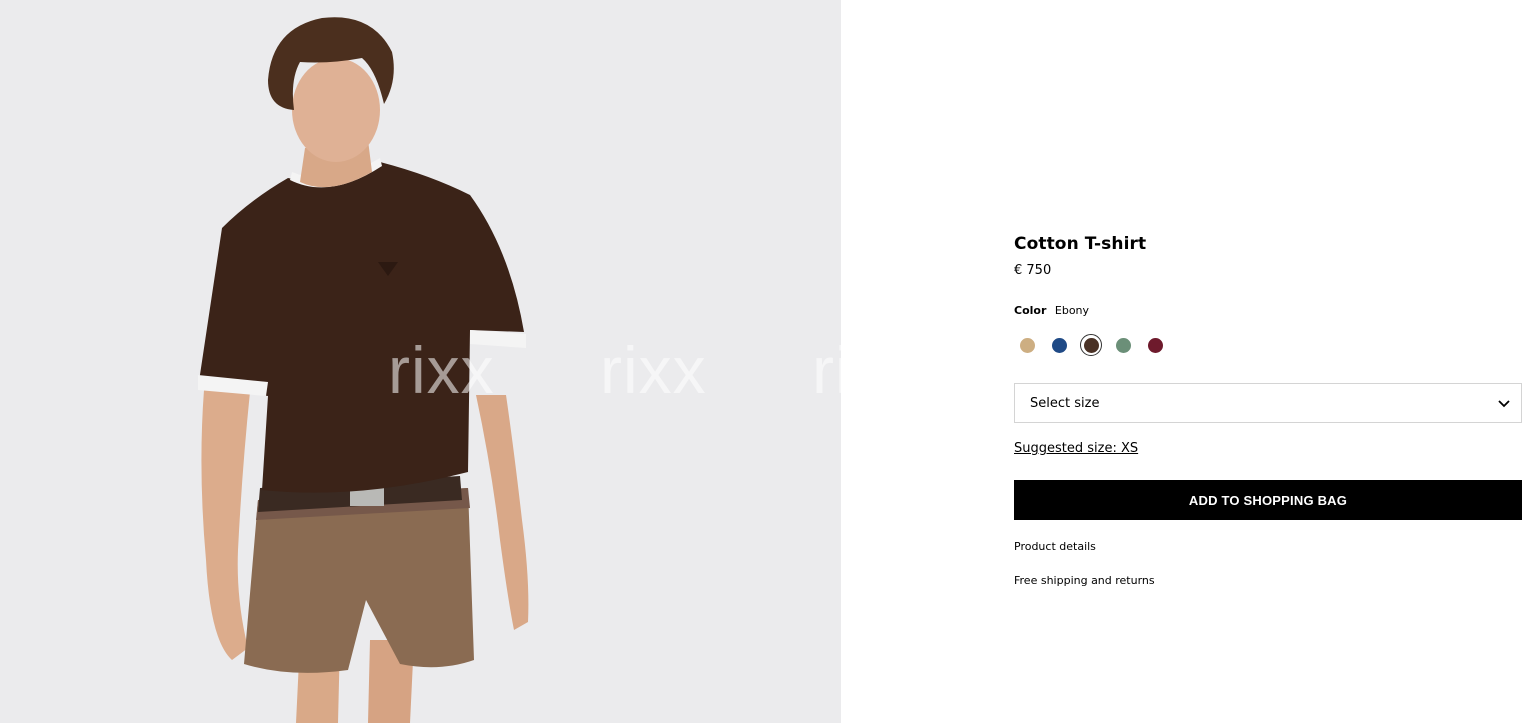 This screenshot has height=723, width=1522. Describe the element at coordinates (1504, 404) in the screenshot. I see `chevron-down-icon` at that location.